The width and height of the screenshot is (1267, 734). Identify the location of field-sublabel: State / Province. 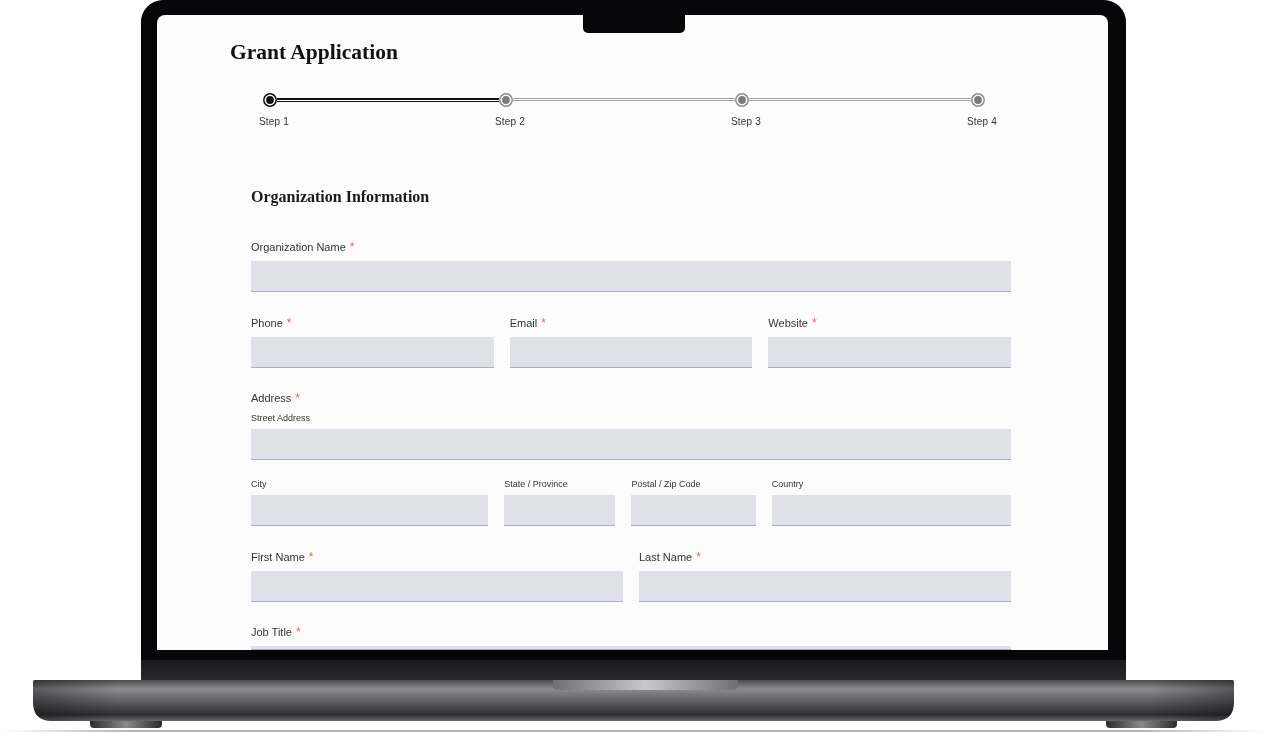
(536, 484).